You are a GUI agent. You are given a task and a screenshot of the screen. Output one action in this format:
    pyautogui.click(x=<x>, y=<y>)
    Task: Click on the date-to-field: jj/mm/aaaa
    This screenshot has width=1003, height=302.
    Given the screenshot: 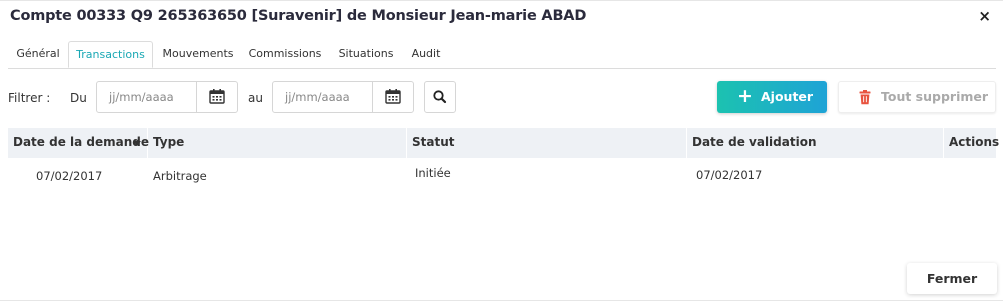 What is the action you would take?
    pyautogui.click(x=343, y=97)
    